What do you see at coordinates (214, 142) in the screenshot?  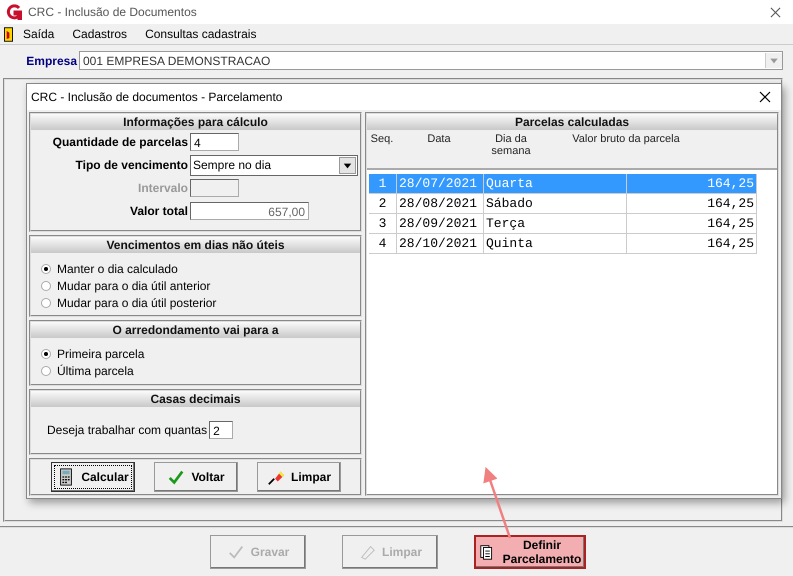 I see `input-field: 4` at bounding box center [214, 142].